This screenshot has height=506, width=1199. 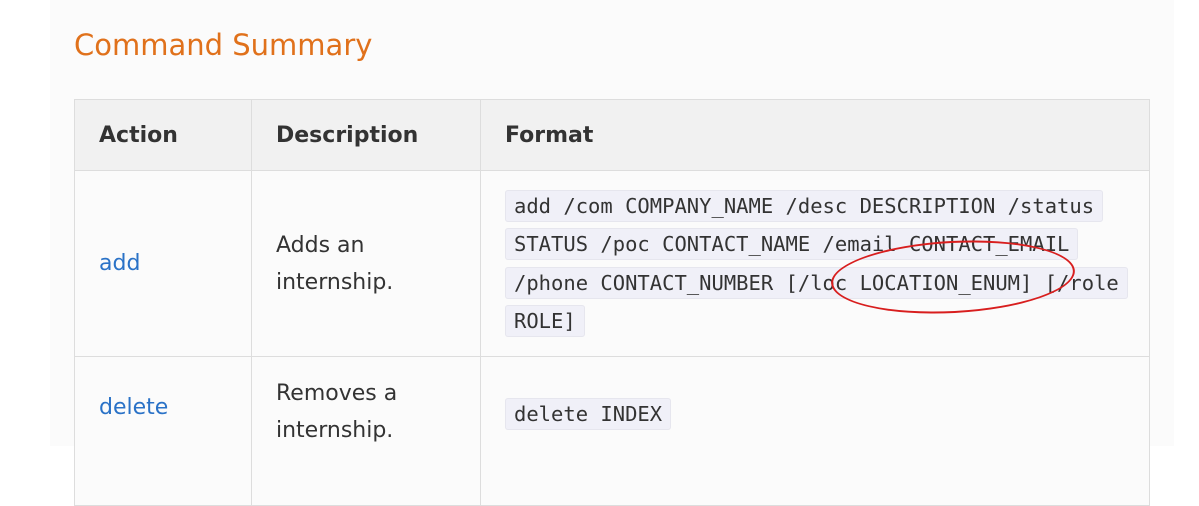 I want to click on header-action: Action, so click(x=163, y=135).